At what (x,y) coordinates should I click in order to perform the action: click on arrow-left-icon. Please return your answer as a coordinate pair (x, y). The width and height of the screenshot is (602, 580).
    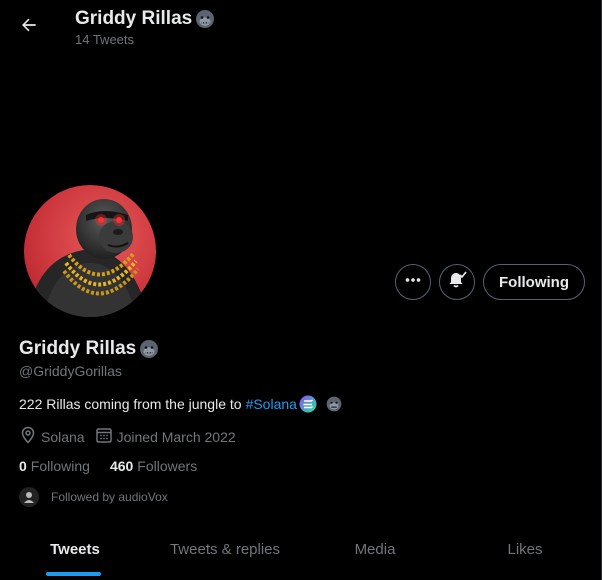
    Looking at the image, I should click on (29, 27).